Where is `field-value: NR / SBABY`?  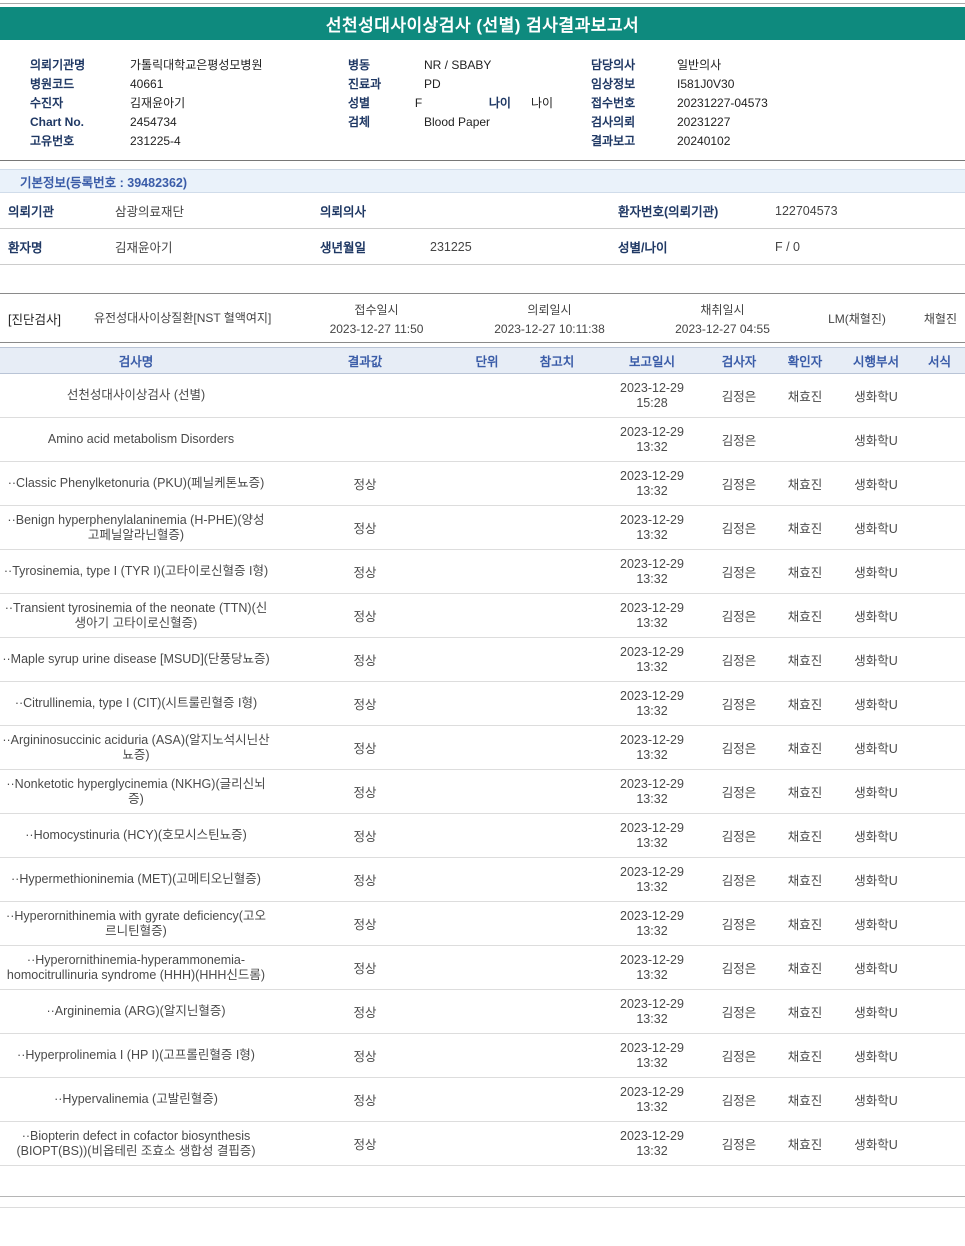
field-value: NR / SBABY is located at coordinates (458, 65).